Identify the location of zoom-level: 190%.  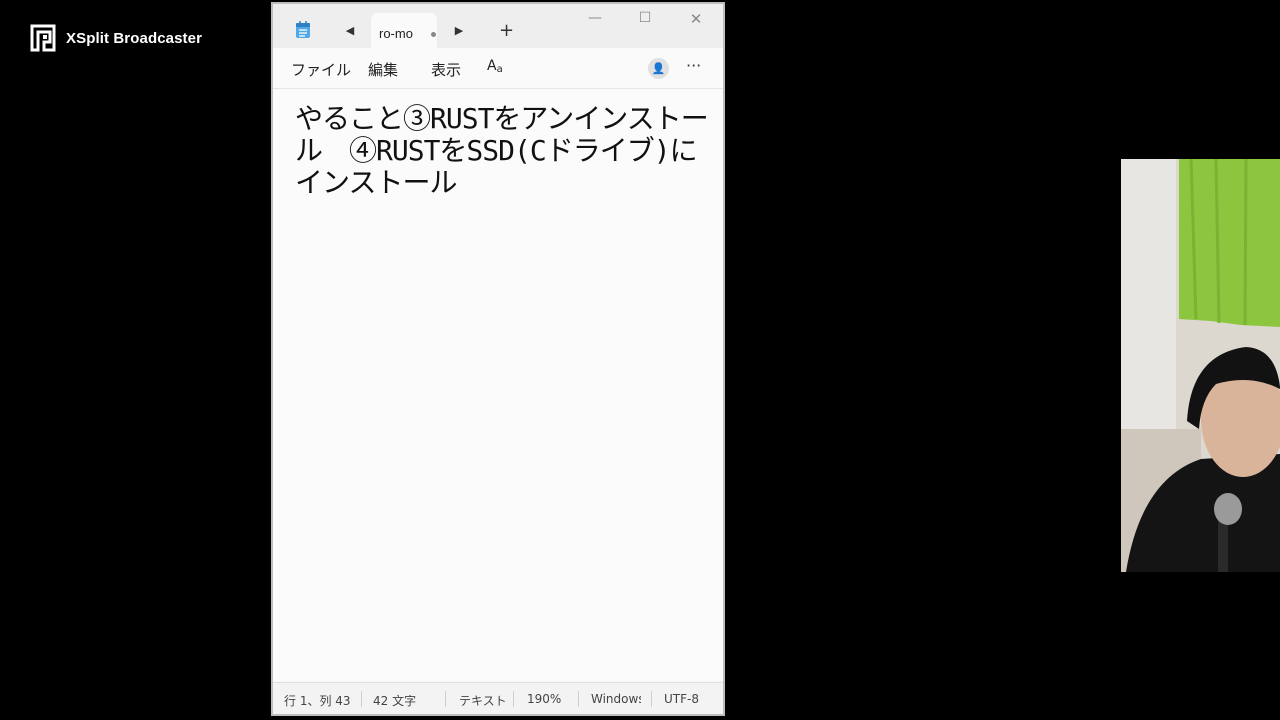
(544, 699).